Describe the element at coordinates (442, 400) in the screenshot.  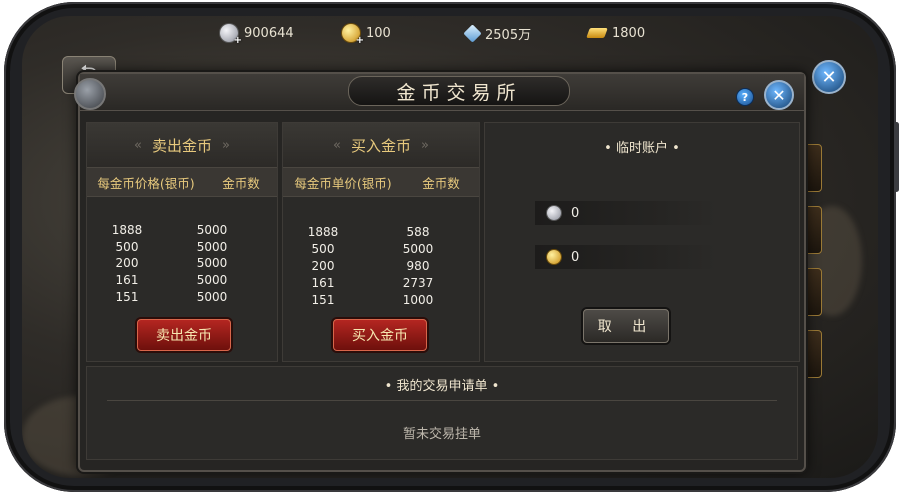
I see `divider` at that location.